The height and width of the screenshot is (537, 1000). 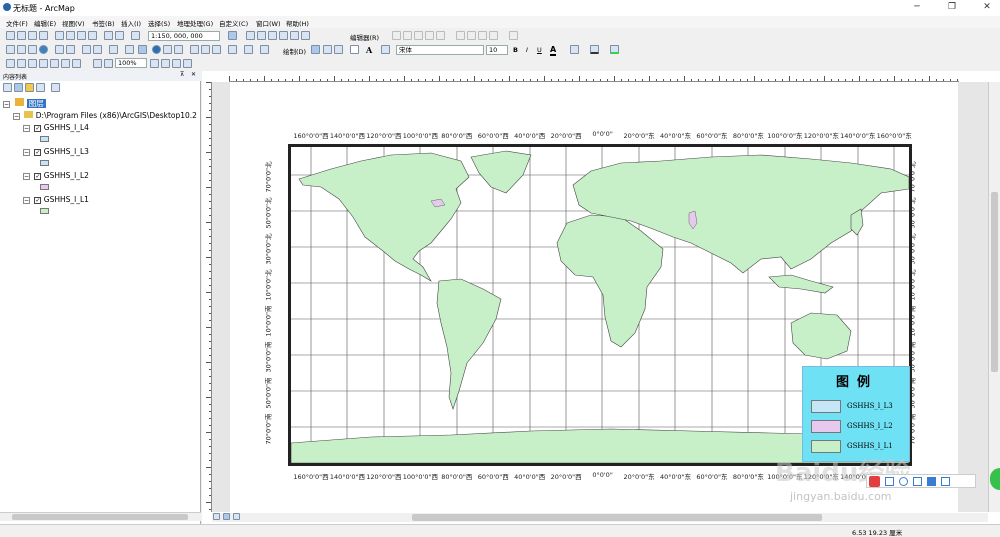 What do you see at coordinates (182, 74) in the screenshot?
I see `pin-icon: ⊼` at bounding box center [182, 74].